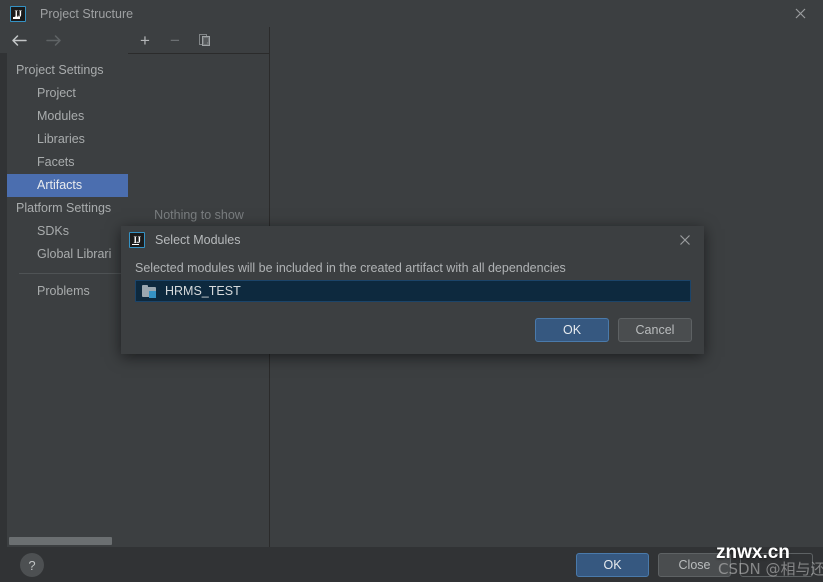 The height and width of the screenshot is (582, 823). I want to click on dialog-action-buttons: OK Cancel, so click(613, 330).